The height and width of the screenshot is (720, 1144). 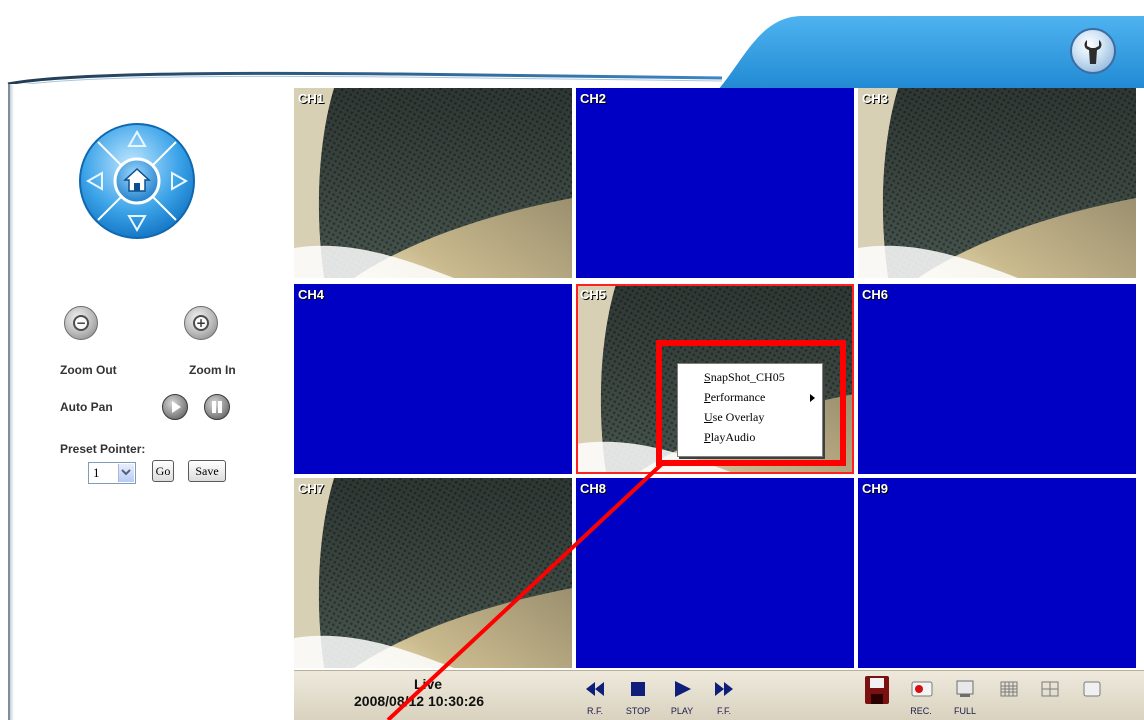 What do you see at coordinates (715, 183) in the screenshot?
I see `channel-view-ch2: CH2` at bounding box center [715, 183].